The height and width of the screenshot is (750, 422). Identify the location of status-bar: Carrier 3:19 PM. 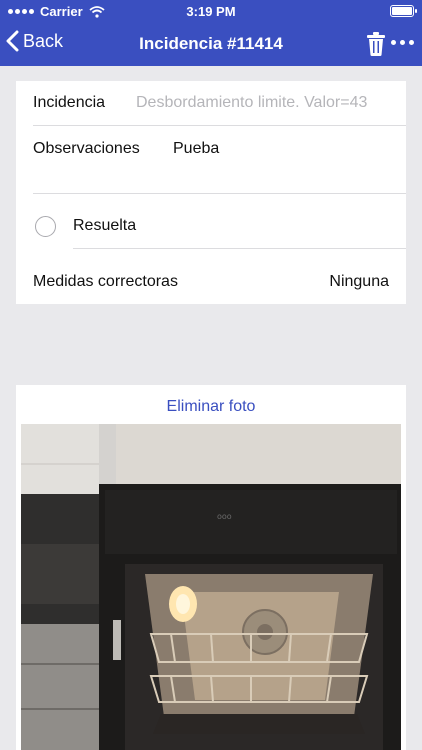
(211, 11).